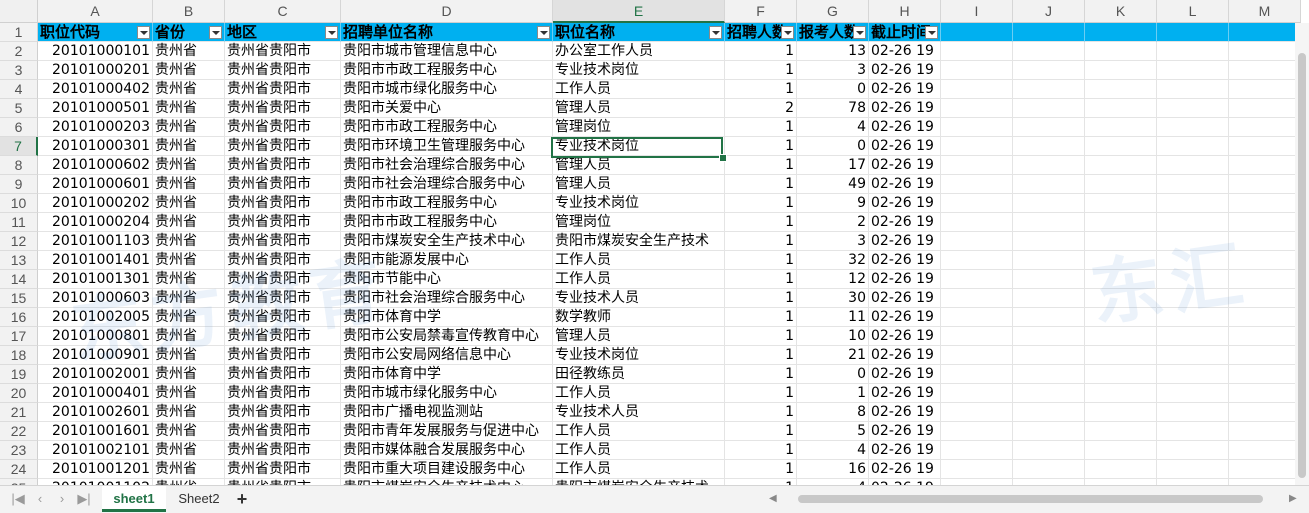  What do you see at coordinates (19, 317) in the screenshot?
I see `row-header-16: 16` at bounding box center [19, 317].